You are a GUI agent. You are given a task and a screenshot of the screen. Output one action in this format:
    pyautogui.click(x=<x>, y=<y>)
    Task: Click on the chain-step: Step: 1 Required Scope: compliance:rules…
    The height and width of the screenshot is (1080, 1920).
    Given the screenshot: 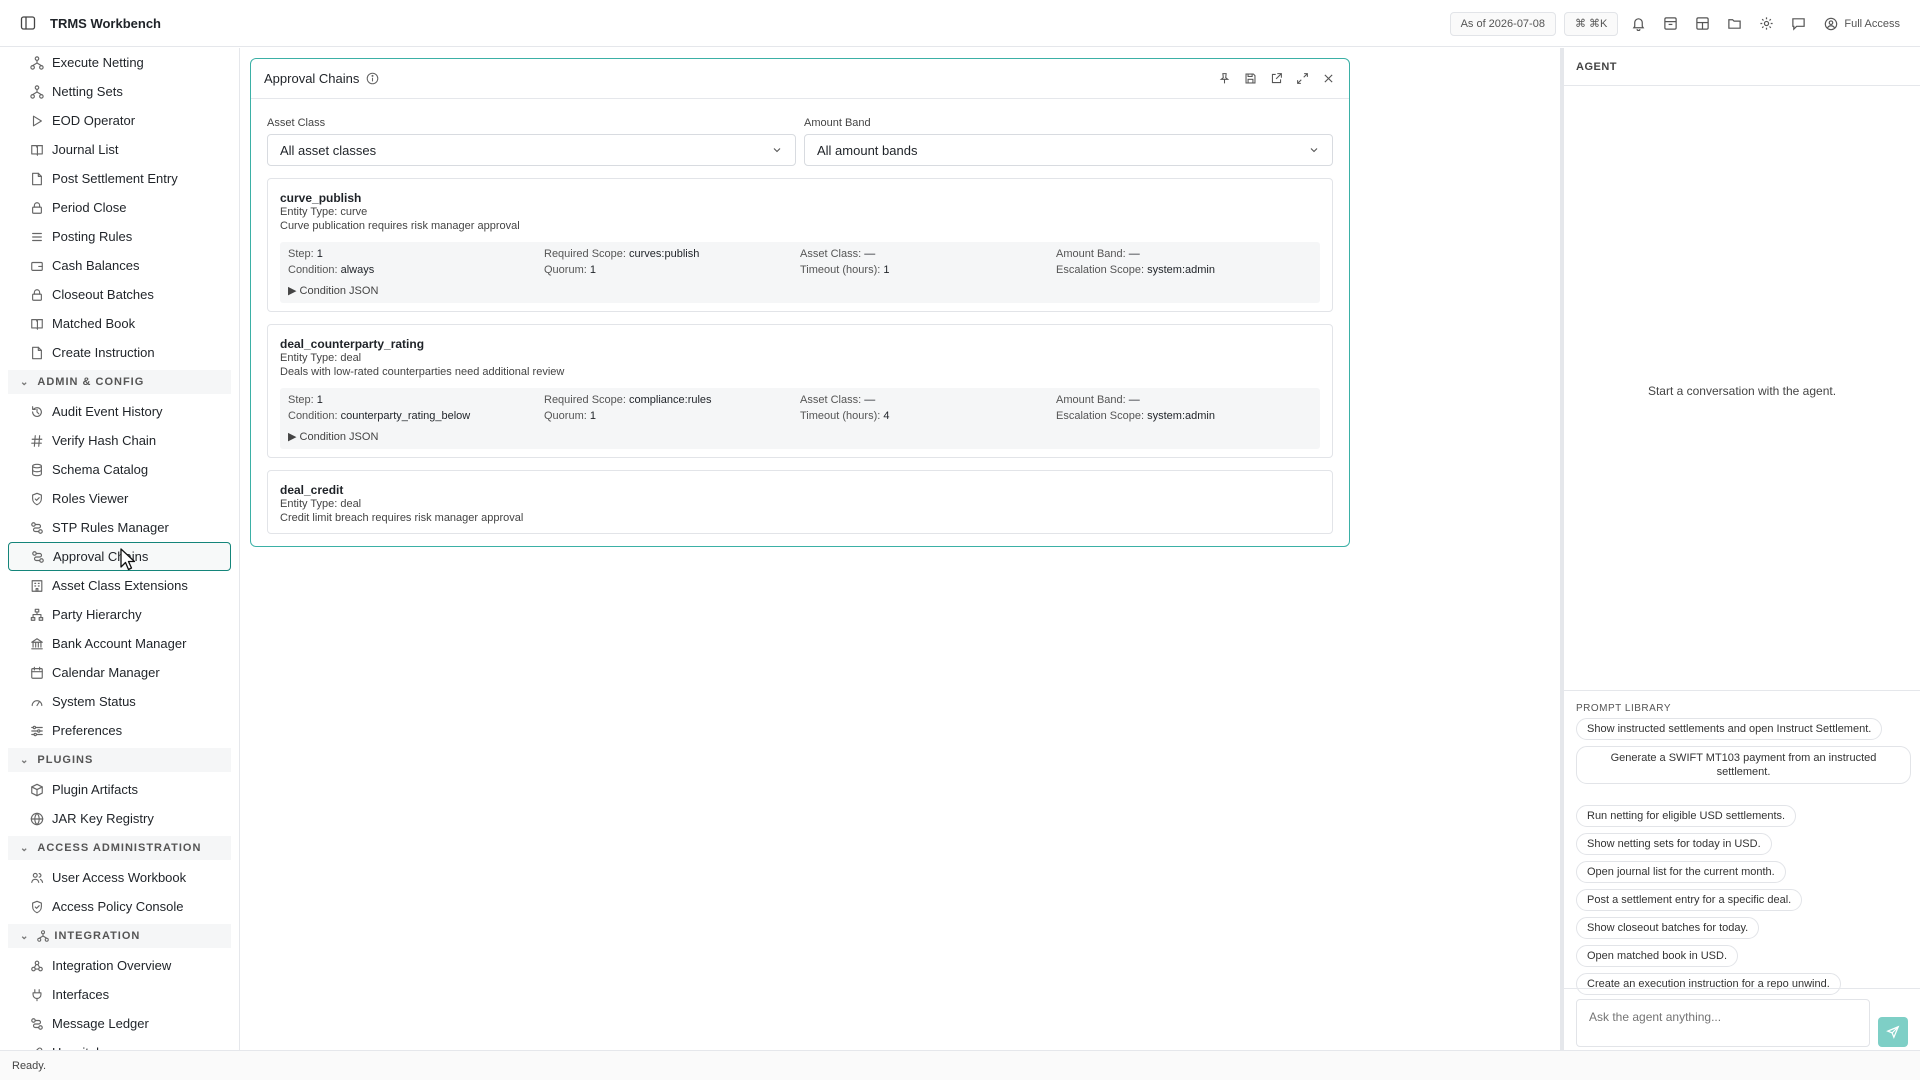 What is the action you would take?
    pyautogui.click(x=800, y=418)
    